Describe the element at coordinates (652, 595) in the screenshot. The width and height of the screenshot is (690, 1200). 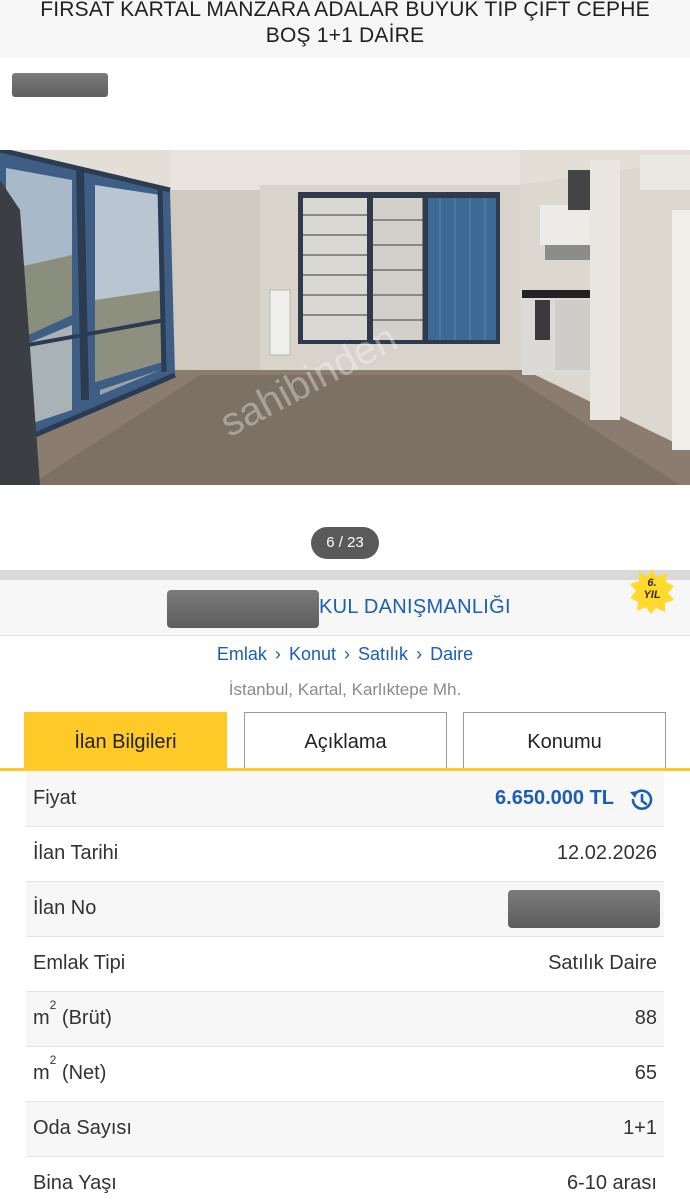
I see `badge-year-label: YIL` at that location.